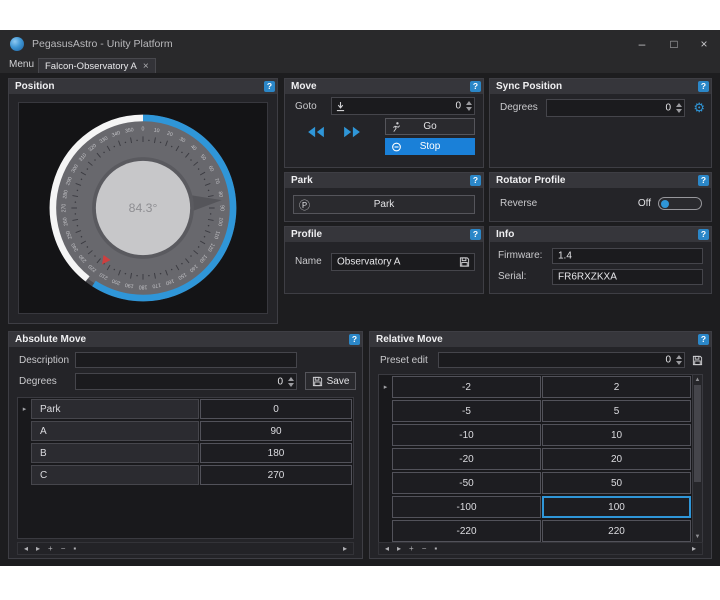 This screenshot has height=600, width=720. I want to click on table-row: -10 10, so click(535, 435).